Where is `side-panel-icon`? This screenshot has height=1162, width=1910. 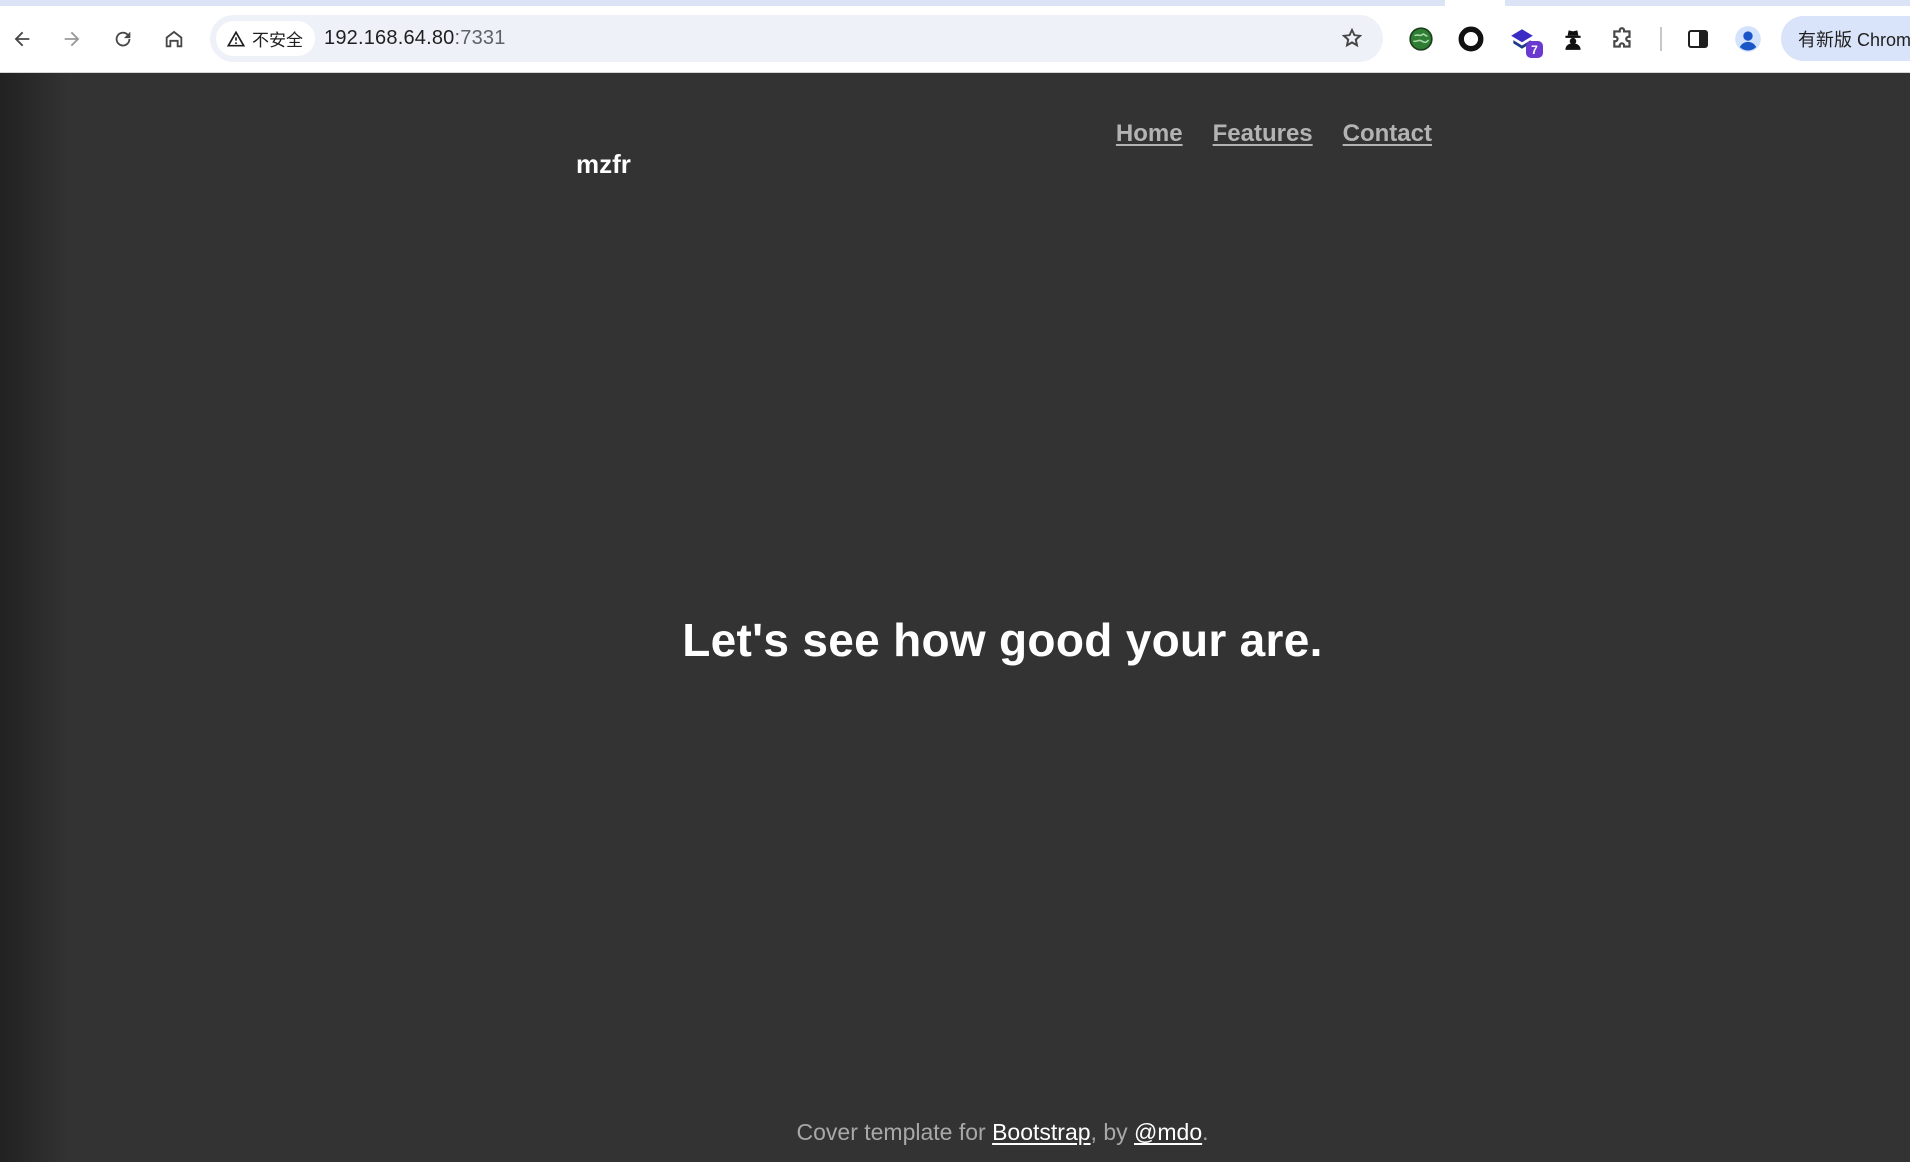
side-panel-icon is located at coordinates (1698, 39).